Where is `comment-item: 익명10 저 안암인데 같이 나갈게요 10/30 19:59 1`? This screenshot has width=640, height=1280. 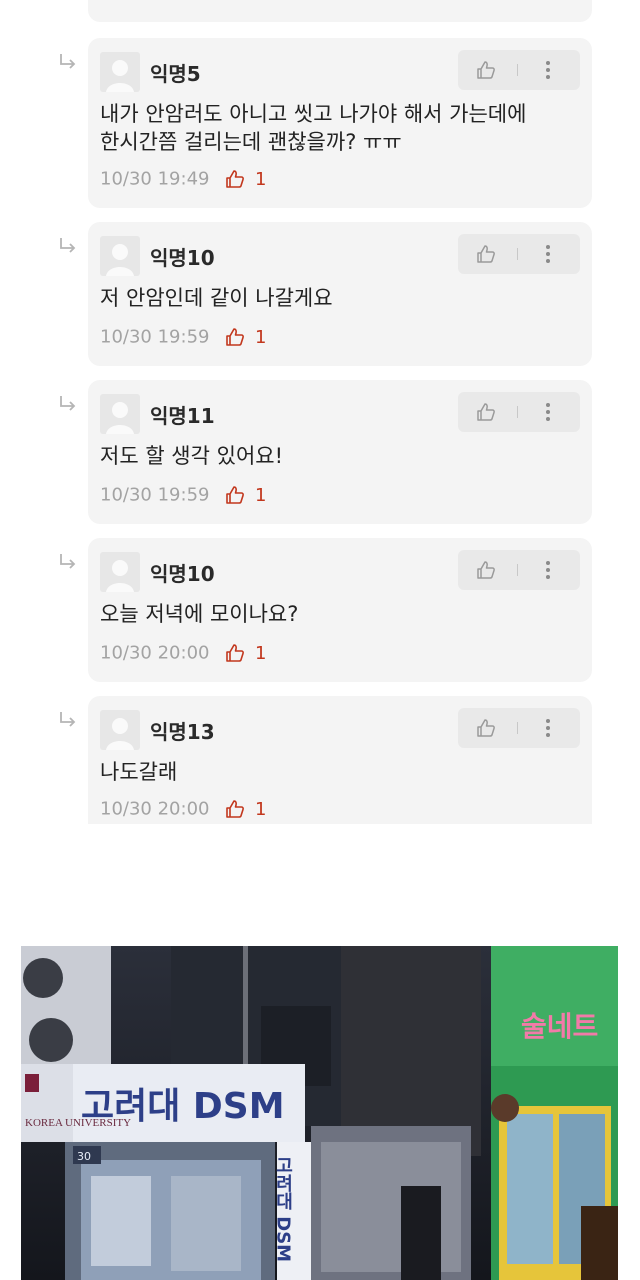
comment-item: 익명10 저 안암인데 같이 나갈게요 10/30 19:59 1 is located at coordinates (320, 294).